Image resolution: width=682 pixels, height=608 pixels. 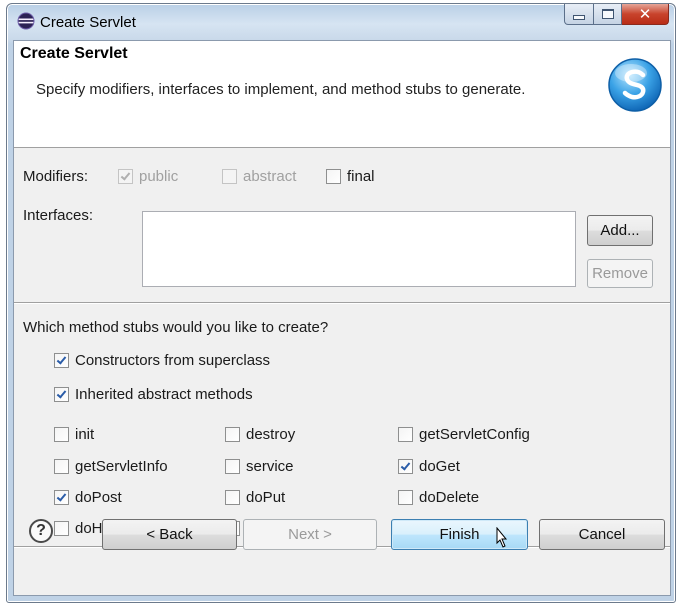 What do you see at coordinates (579, 17) in the screenshot?
I see `minimize-icon` at bounding box center [579, 17].